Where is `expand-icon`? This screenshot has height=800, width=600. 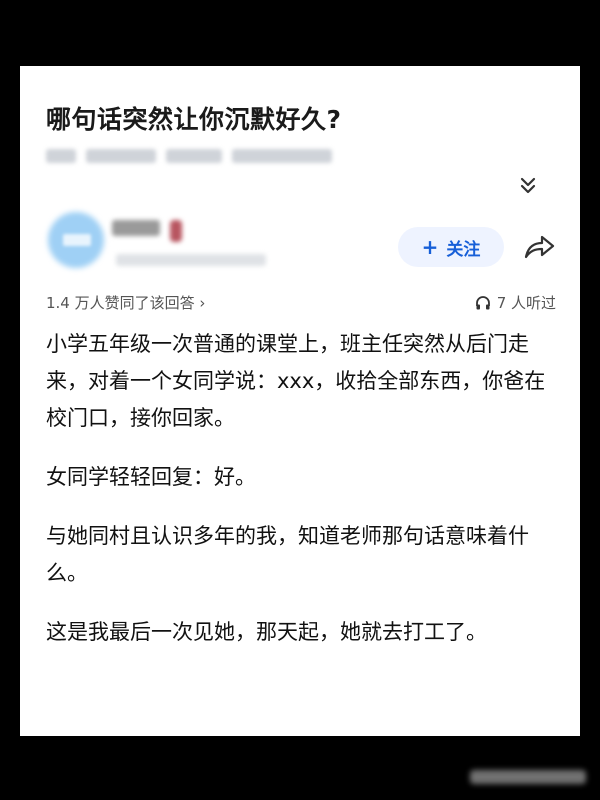 expand-icon is located at coordinates (528, 186).